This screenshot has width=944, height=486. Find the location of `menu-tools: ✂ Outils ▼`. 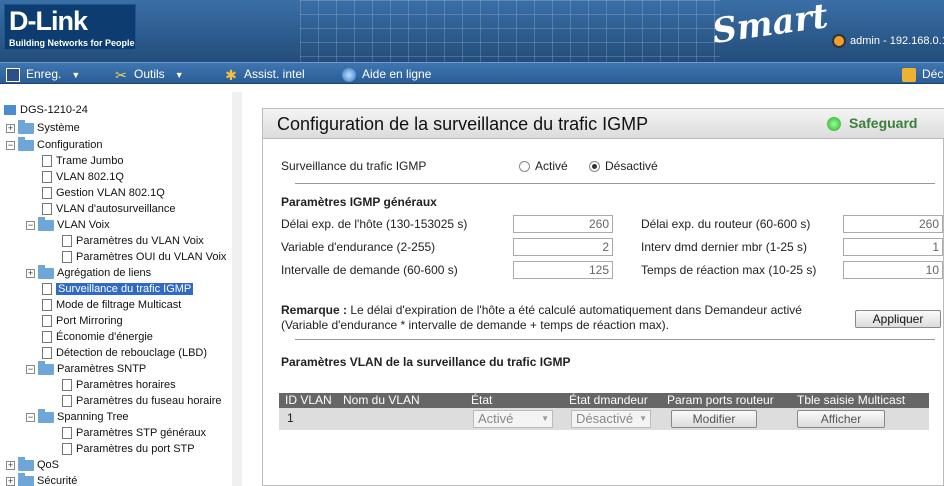

menu-tools: ✂ Outils ▼ is located at coordinates (148, 74).